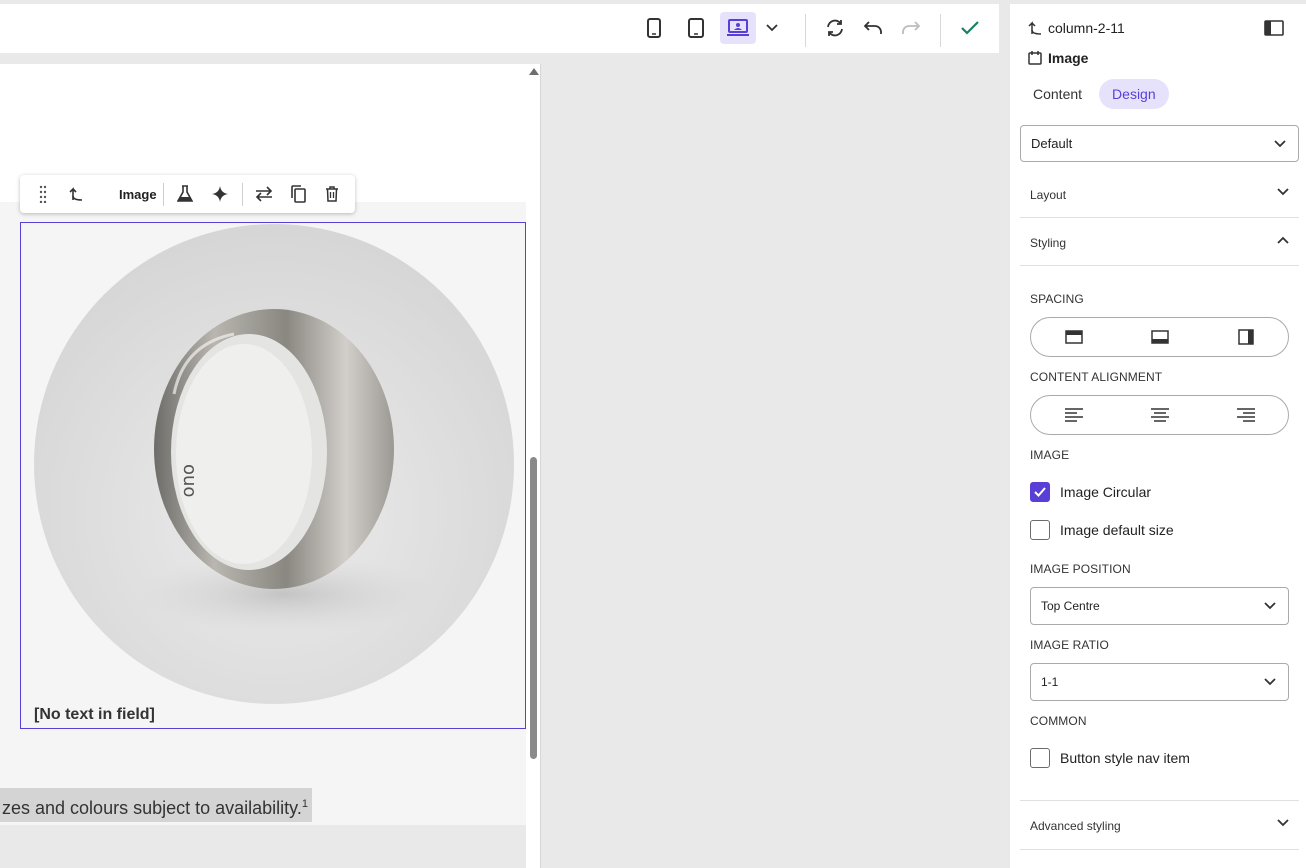 The width and height of the screenshot is (1306, 868). Describe the element at coordinates (1086, 28) in the screenshot. I see `breadcrumb-label: column-2-11` at that location.